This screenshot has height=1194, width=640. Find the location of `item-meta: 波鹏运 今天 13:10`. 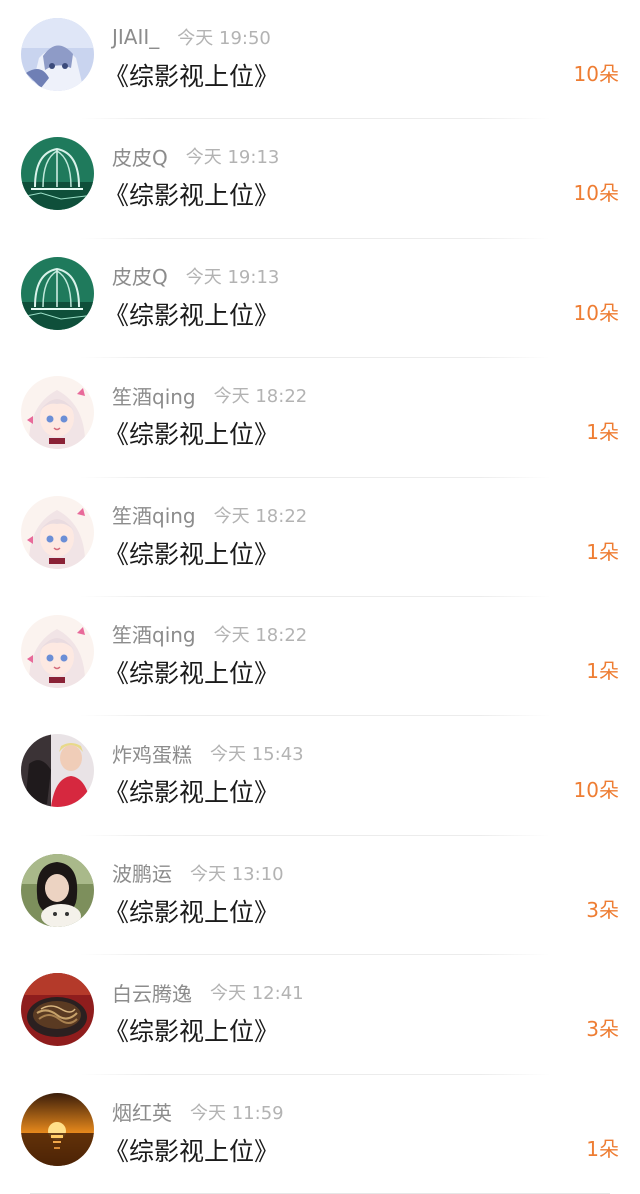

item-meta: 波鹏运 今天 13:10 is located at coordinates (198, 873).